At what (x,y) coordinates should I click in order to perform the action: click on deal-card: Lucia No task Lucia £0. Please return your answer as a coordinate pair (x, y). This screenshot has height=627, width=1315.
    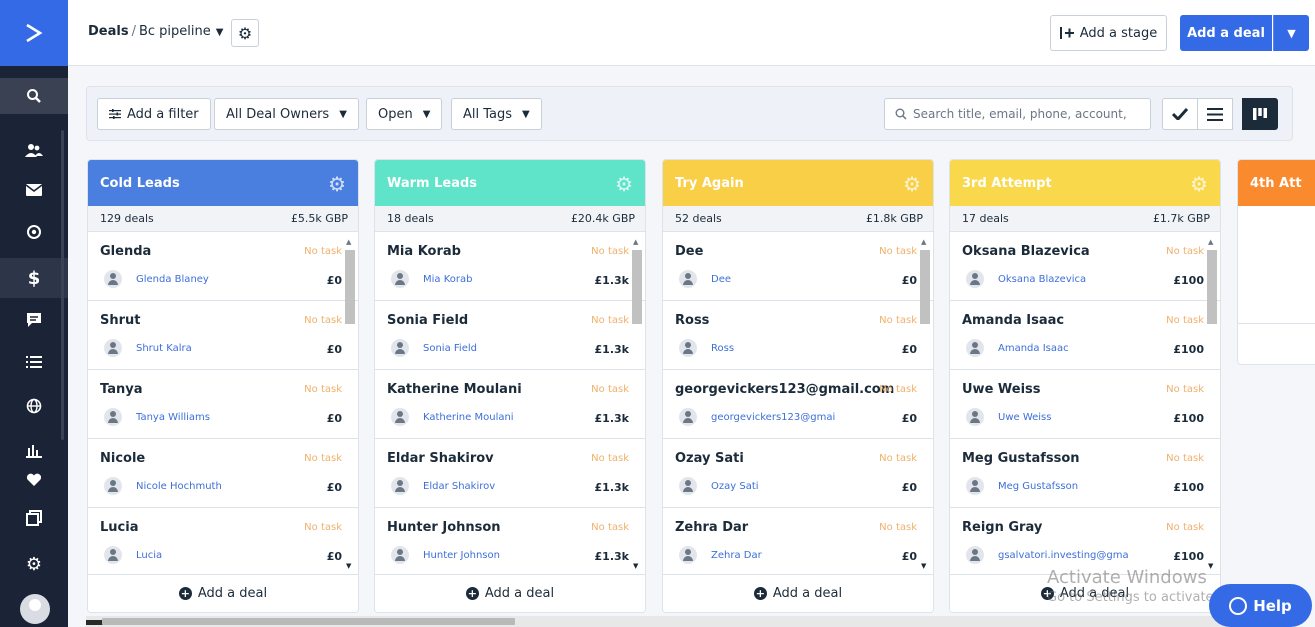
    Looking at the image, I should click on (223, 542).